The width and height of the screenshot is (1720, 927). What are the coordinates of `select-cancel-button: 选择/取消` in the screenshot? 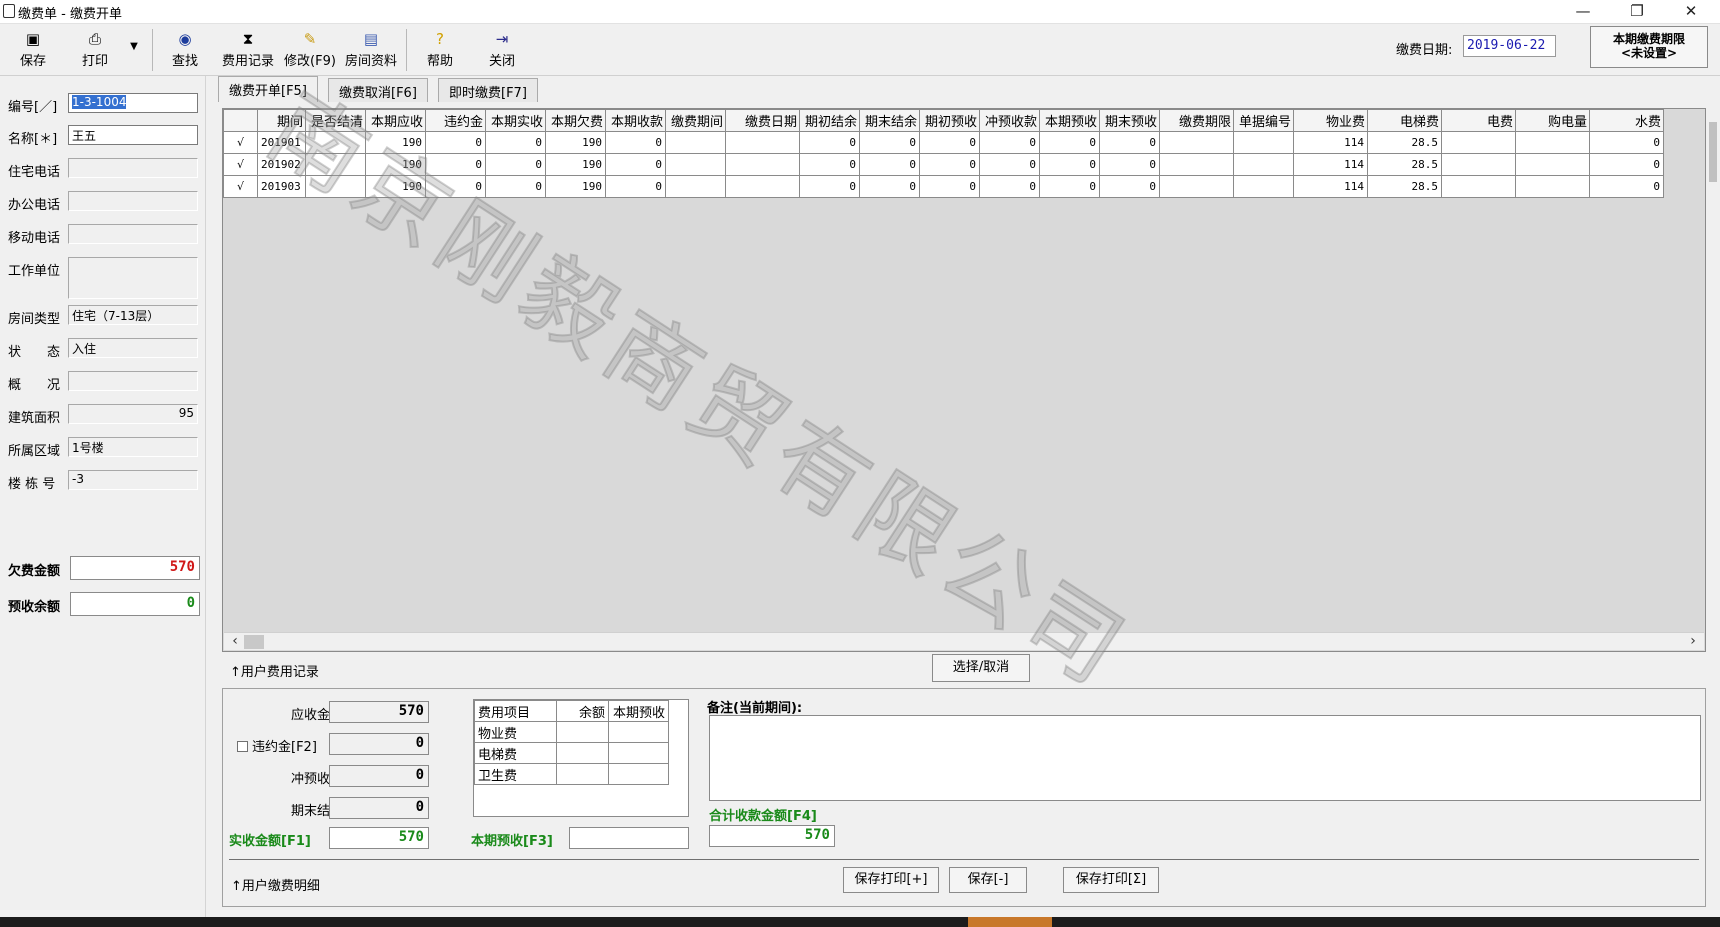 It's located at (981, 668).